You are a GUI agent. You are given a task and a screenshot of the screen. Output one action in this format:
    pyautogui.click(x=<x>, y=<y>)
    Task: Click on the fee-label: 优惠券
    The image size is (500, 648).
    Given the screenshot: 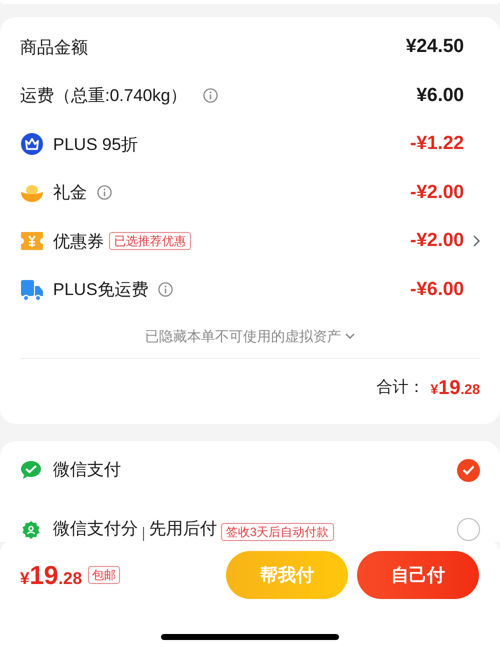 What is the action you would take?
    pyautogui.click(x=78, y=241)
    